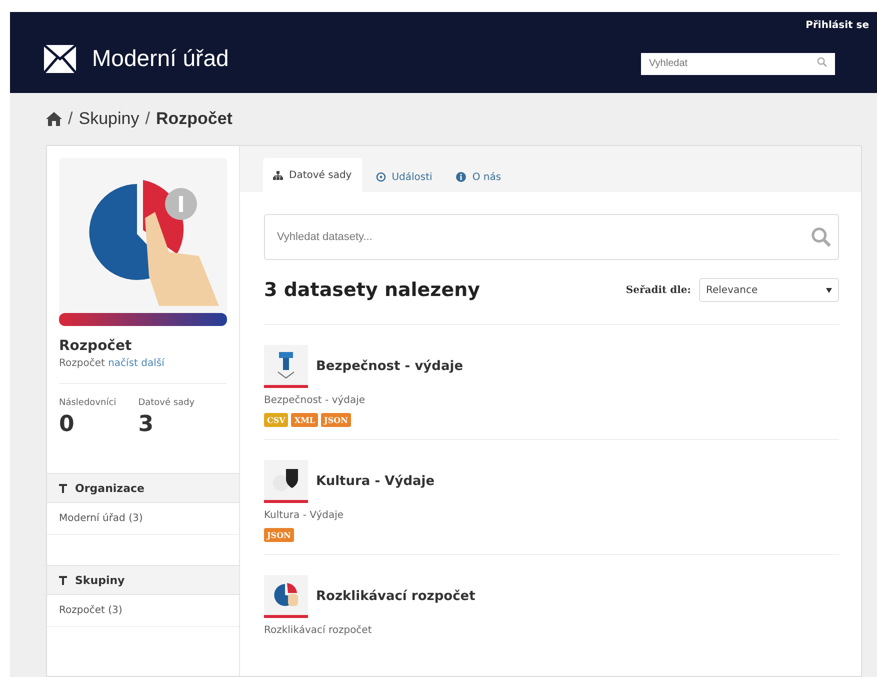 The height and width of the screenshot is (677, 877). Describe the element at coordinates (769, 290) in the screenshot. I see `sort-select: Relevance` at that location.